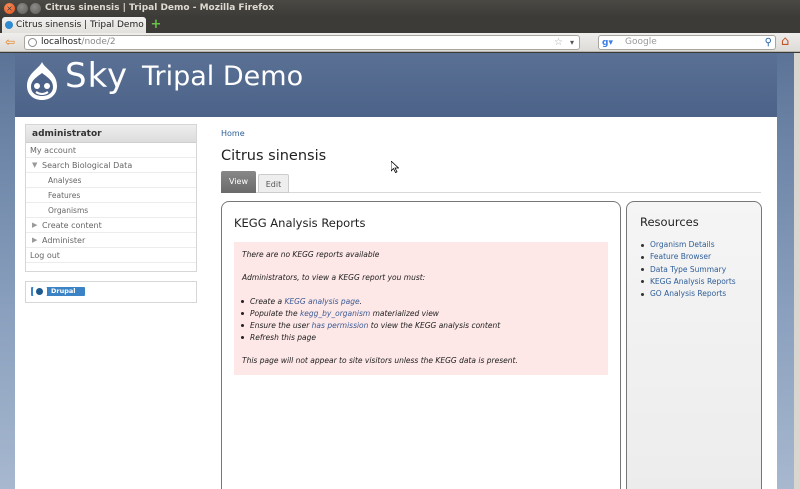  Describe the element at coordinates (300, 223) in the screenshot. I see `kegg-report-title: KEGG Analysis Reports` at that location.